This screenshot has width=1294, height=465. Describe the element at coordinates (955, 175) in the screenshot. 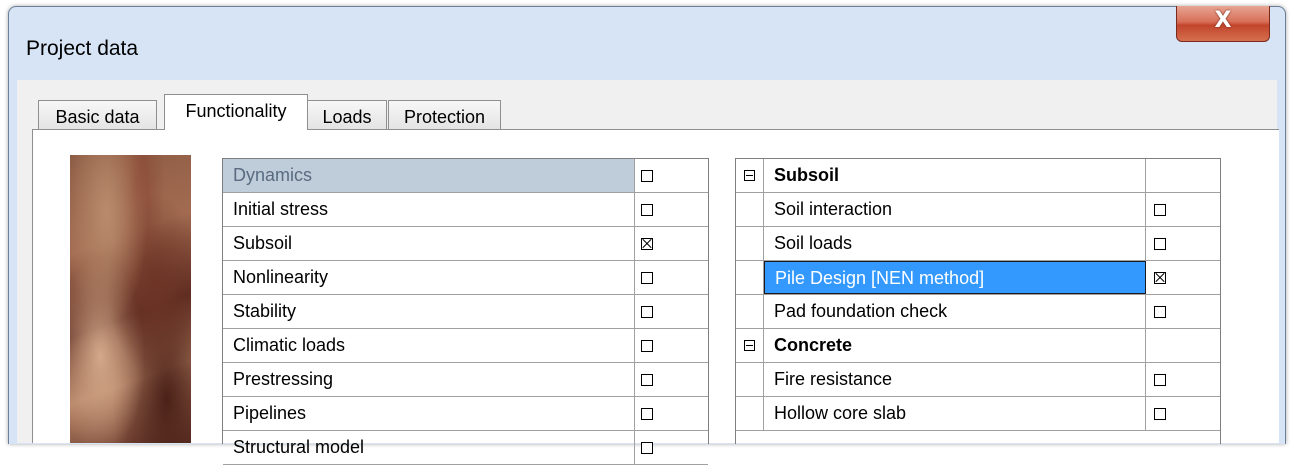

I see `group-label: Subsoil` at that location.